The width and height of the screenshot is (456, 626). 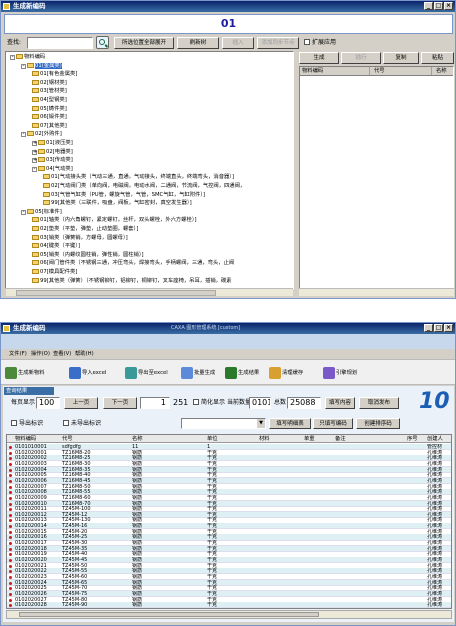 I want to click on extend-app-checkbox: 扩展应用, so click(x=320, y=43).